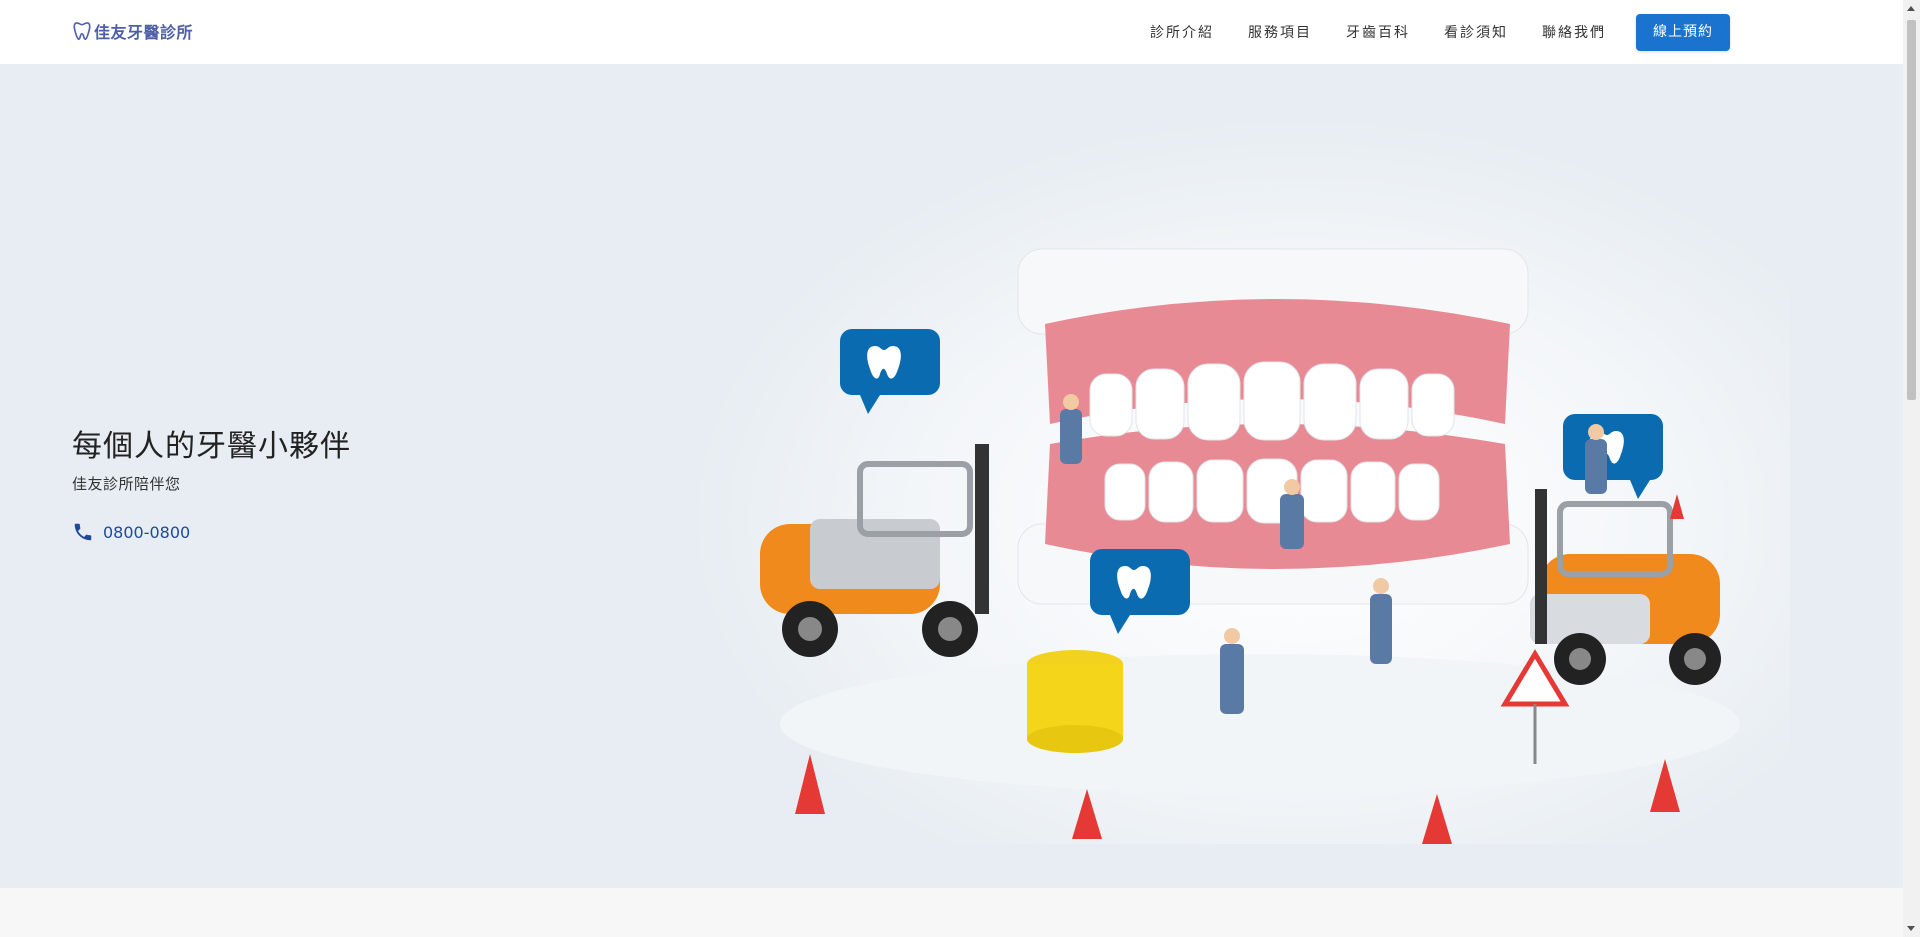  What do you see at coordinates (1683, 32) in the screenshot?
I see `online-booking-button: 線上預約` at bounding box center [1683, 32].